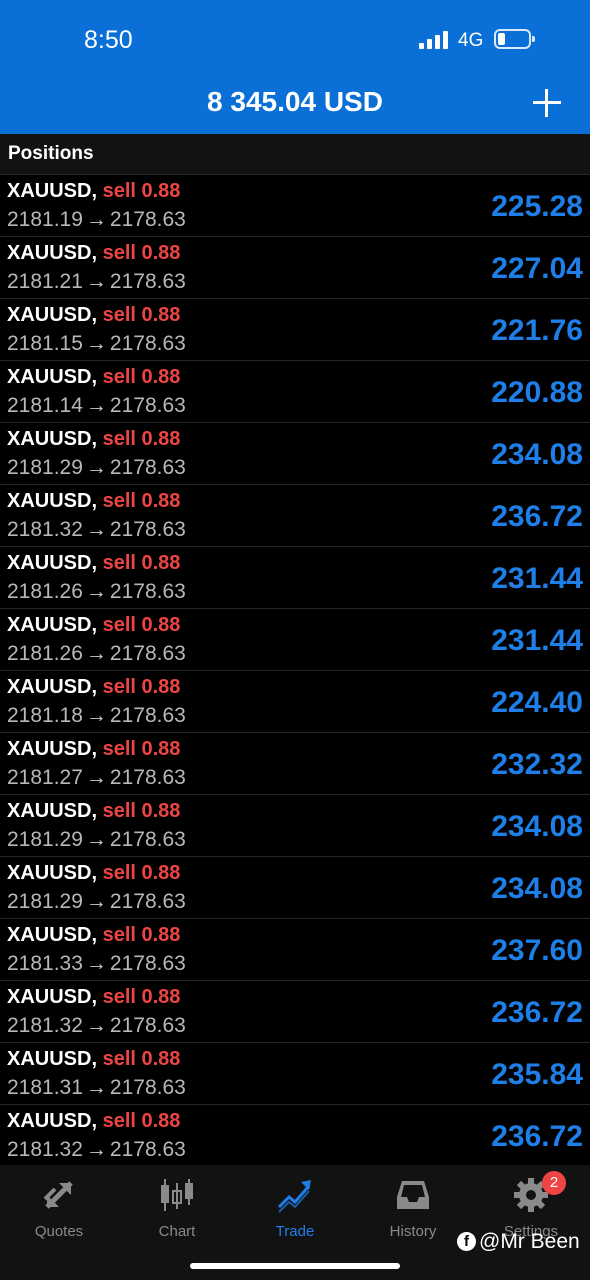 This screenshot has height=1280, width=590. I want to click on plus-icon, so click(547, 103).